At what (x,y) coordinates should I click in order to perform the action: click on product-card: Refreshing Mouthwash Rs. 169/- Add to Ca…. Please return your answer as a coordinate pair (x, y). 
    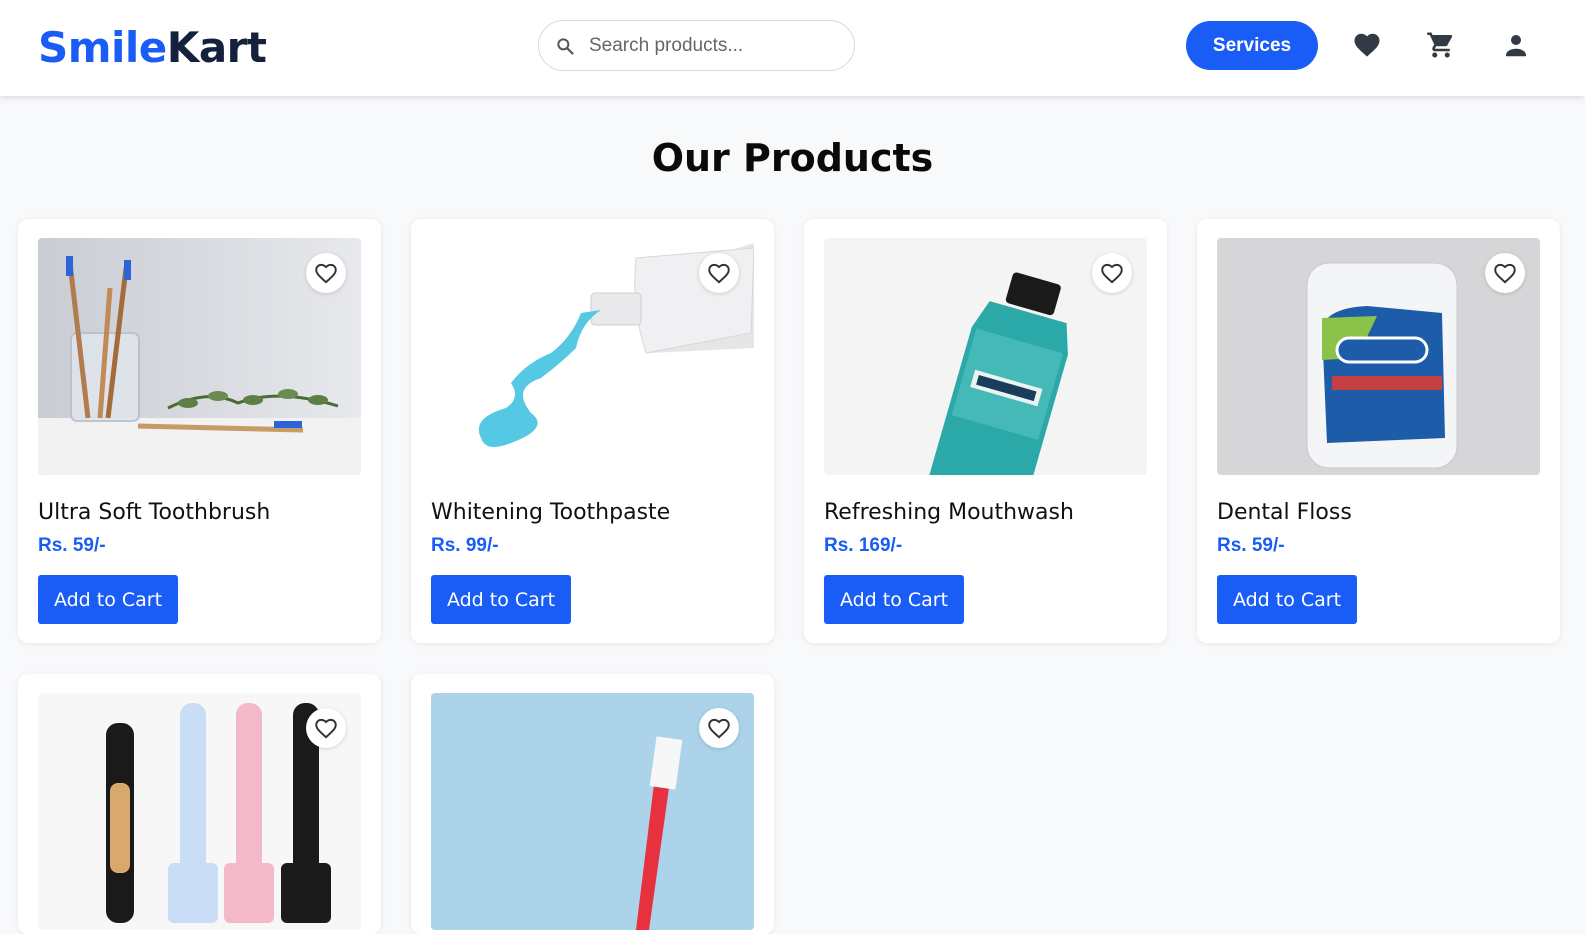
    Looking at the image, I should click on (985, 431).